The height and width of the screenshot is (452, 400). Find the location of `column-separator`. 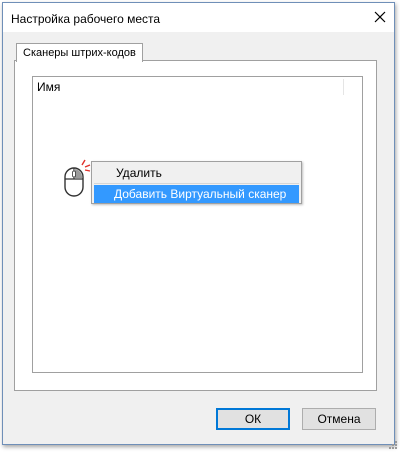

column-separator is located at coordinates (343, 87).